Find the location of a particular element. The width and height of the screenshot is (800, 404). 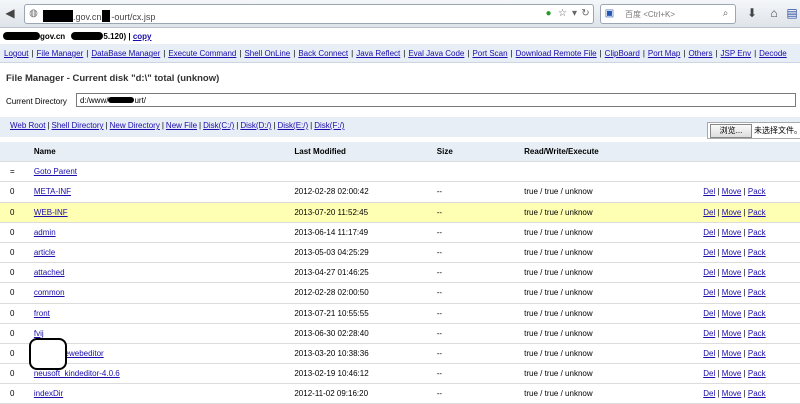

file-name-link: fvij is located at coordinates (39, 333).